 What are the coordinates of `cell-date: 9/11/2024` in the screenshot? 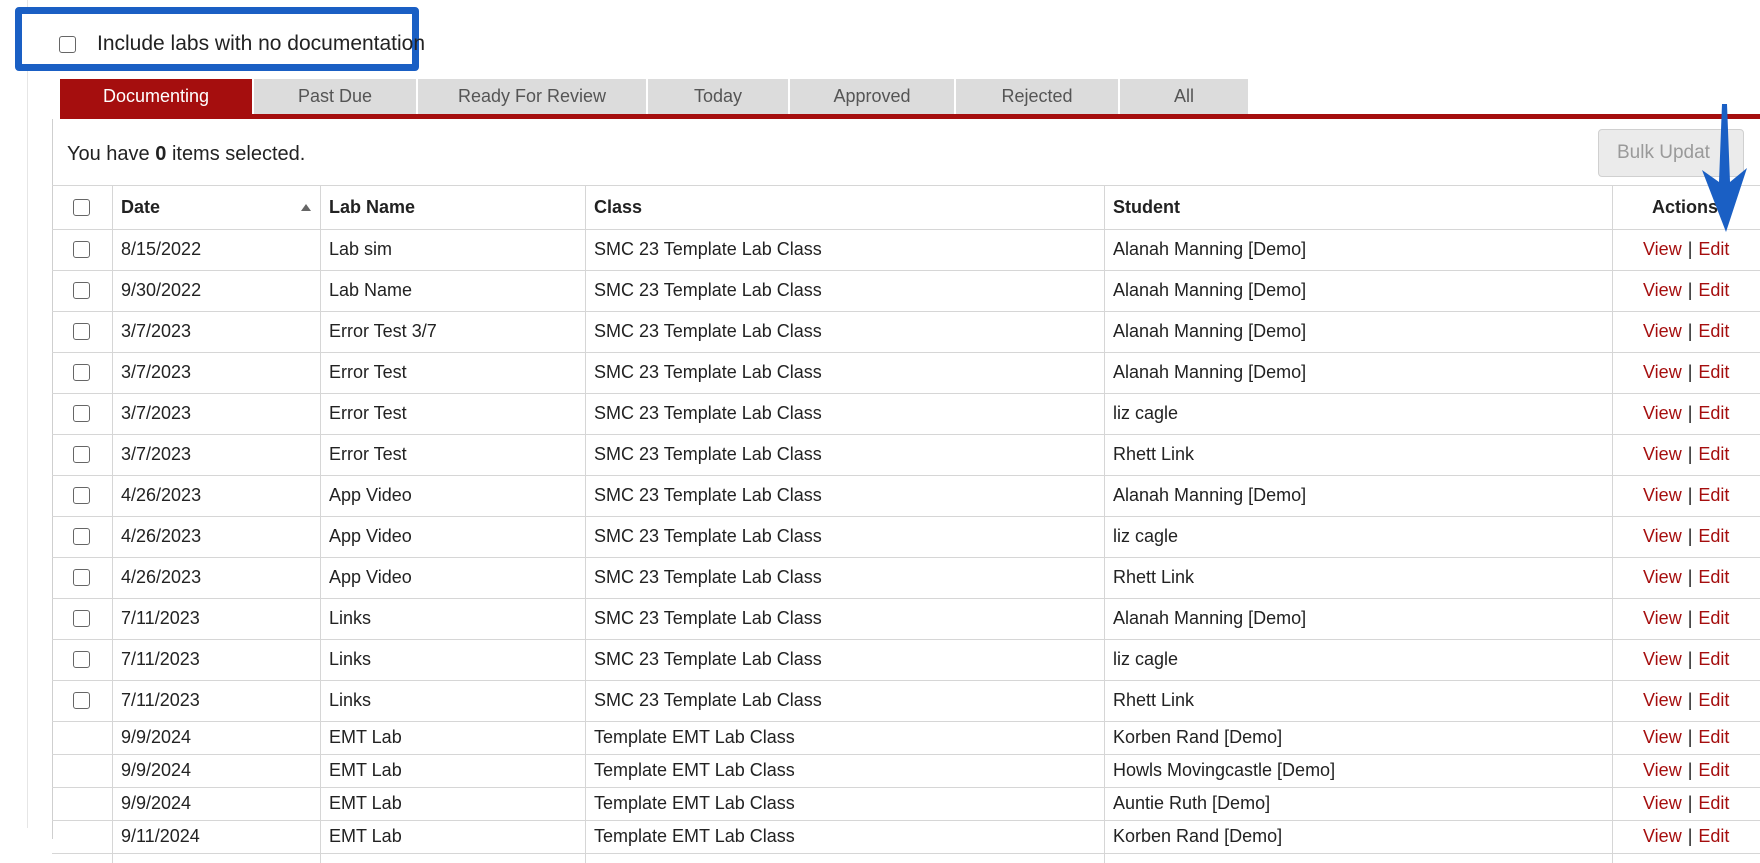 It's located at (160, 836).